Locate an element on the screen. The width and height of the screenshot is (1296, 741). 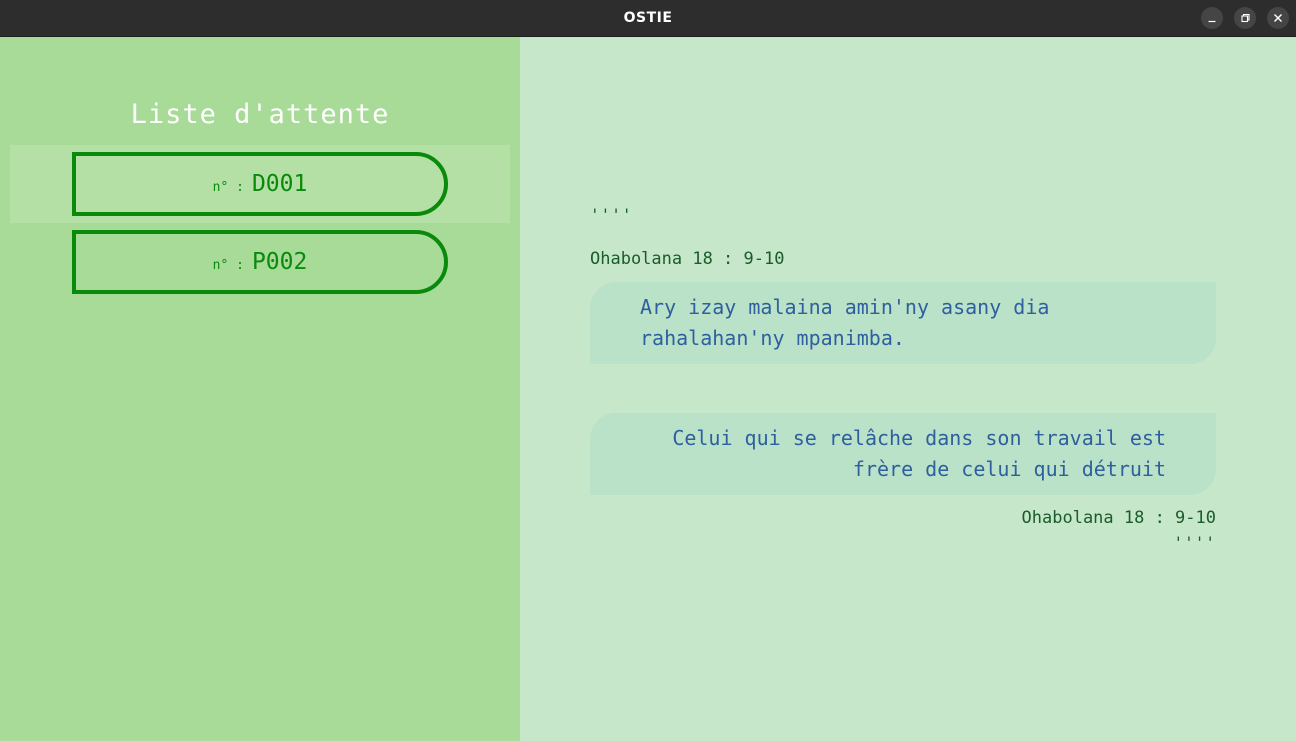
window-title: OSTIE is located at coordinates (648, 18).